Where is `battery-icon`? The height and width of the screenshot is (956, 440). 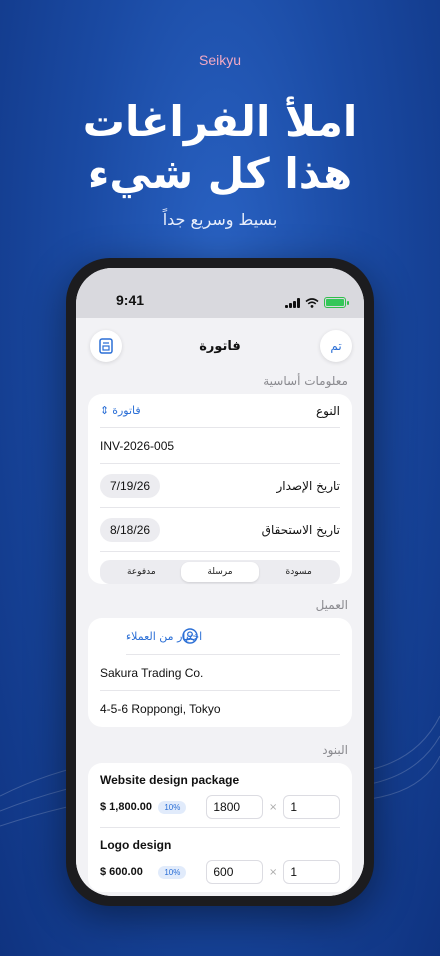 battery-icon is located at coordinates (336, 302).